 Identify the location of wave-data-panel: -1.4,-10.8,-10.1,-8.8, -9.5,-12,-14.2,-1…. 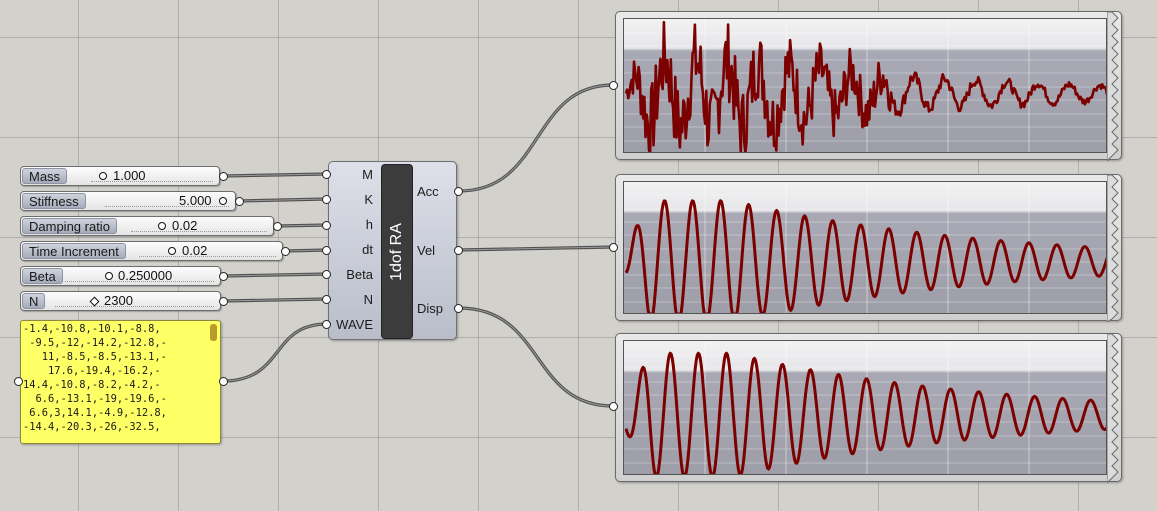
(120, 382).